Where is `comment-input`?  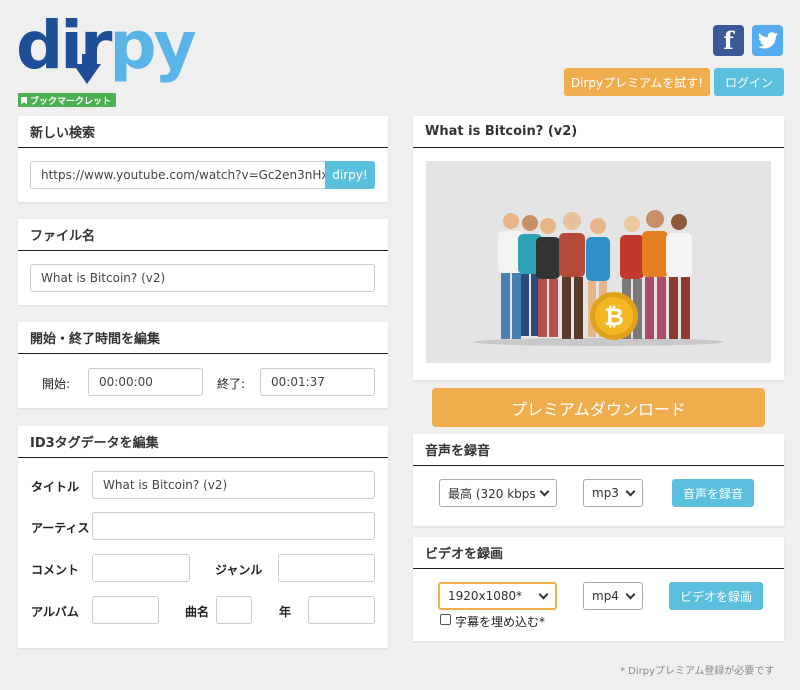 comment-input is located at coordinates (141, 568).